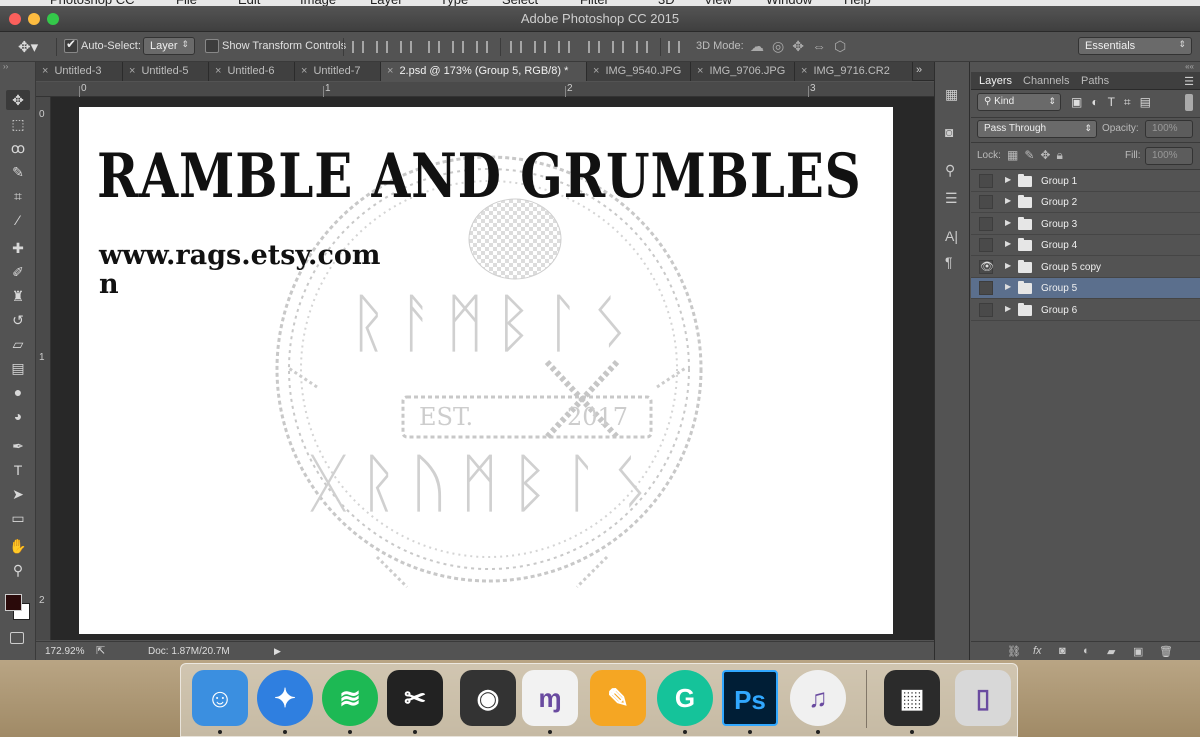 The image size is (1200, 737). Describe the element at coordinates (18, 494) in the screenshot. I see `path-selection-tool-icon: ➤` at that location.